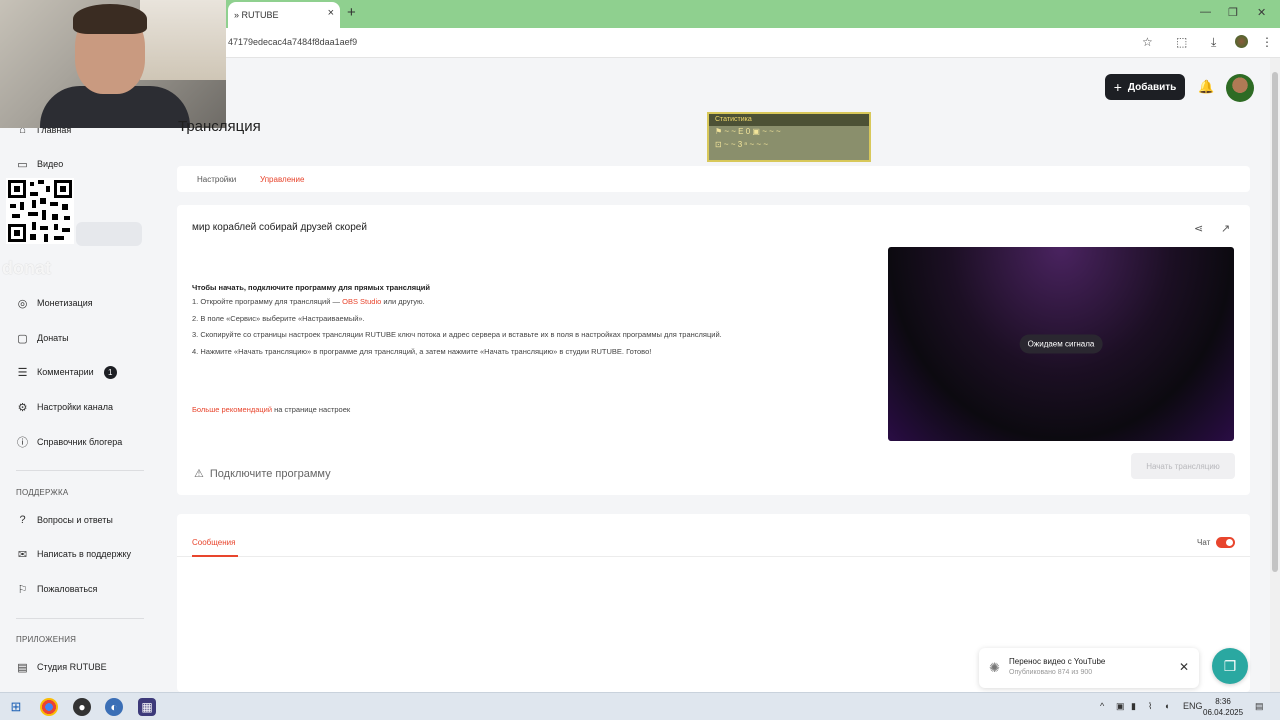 The height and width of the screenshot is (720, 1280). Describe the element at coordinates (284, 15) in the screenshot. I see `browser-tab: » RUTUBE ×` at that location.